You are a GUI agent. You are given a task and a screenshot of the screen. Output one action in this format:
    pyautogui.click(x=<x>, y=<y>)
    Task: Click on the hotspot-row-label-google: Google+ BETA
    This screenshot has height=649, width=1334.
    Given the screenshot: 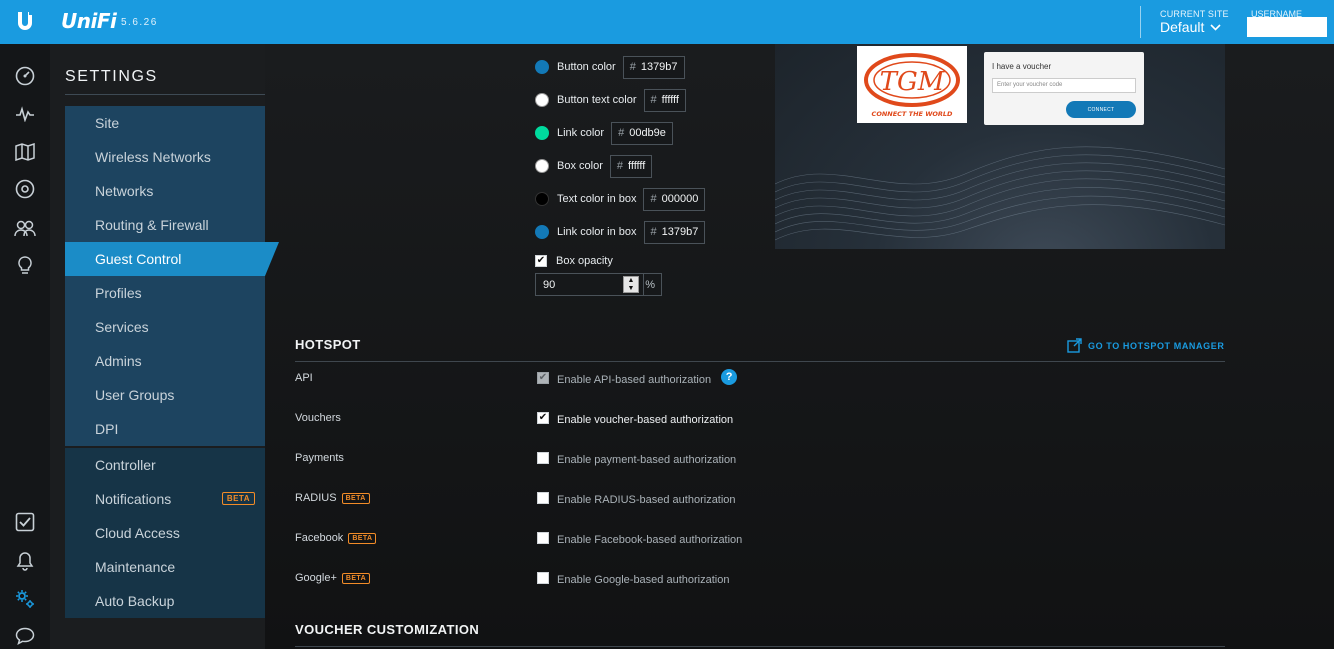 What is the action you would take?
    pyautogui.click(x=333, y=578)
    